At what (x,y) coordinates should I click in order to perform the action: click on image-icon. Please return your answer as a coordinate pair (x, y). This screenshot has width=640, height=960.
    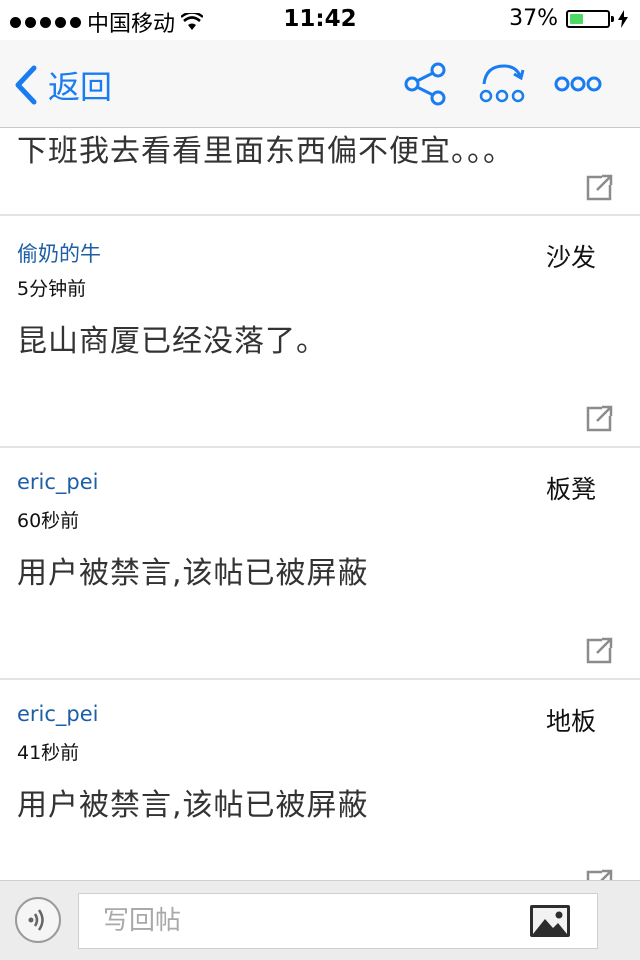
    Looking at the image, I should click on (550, 921).